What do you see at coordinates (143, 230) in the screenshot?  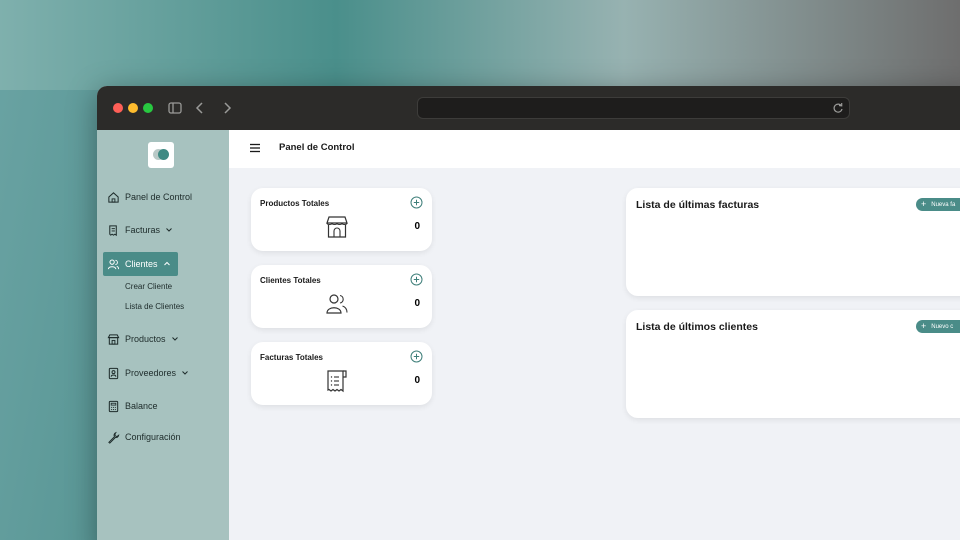 I see `sidebar-item-label: Facturas` at bounding box center [143, 230].